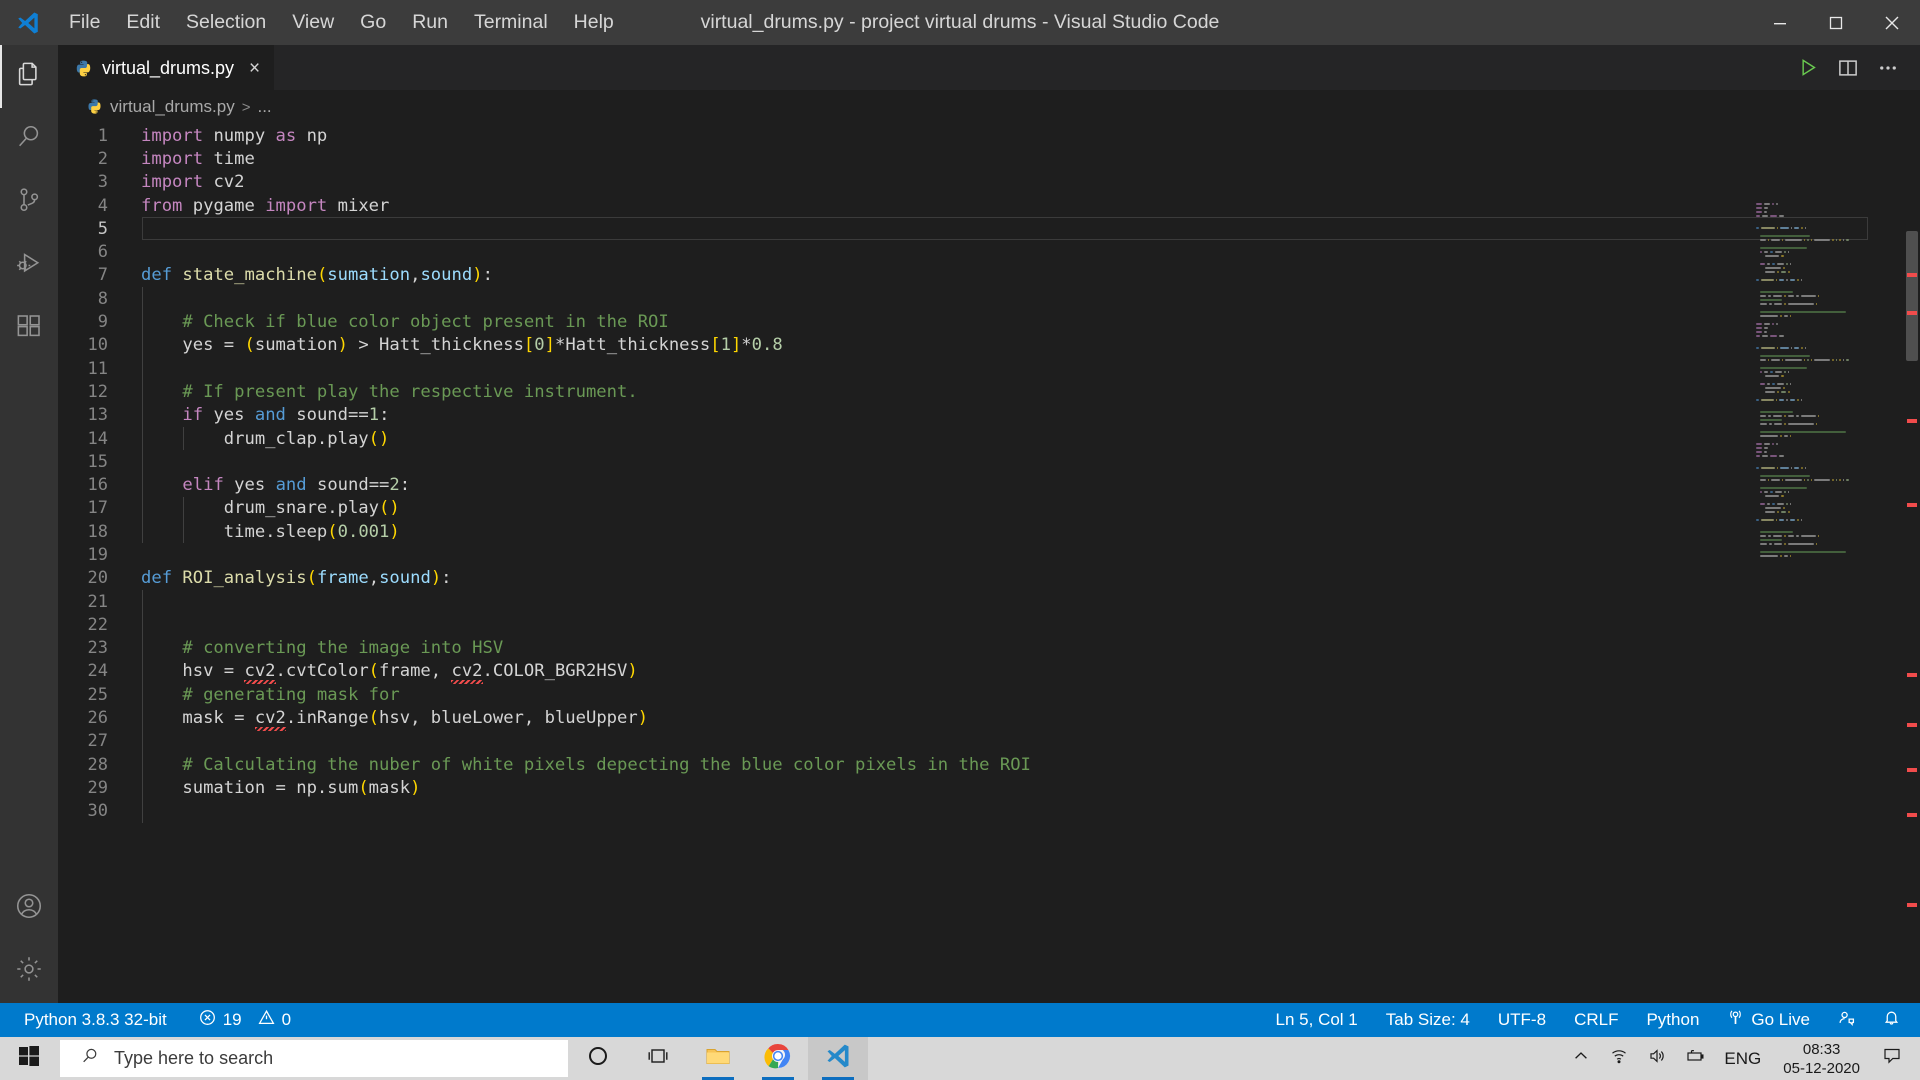 The width and height of the screenshot is (1920, 1080). I want to click on sidebar-item-accounts, so click(29, 908).